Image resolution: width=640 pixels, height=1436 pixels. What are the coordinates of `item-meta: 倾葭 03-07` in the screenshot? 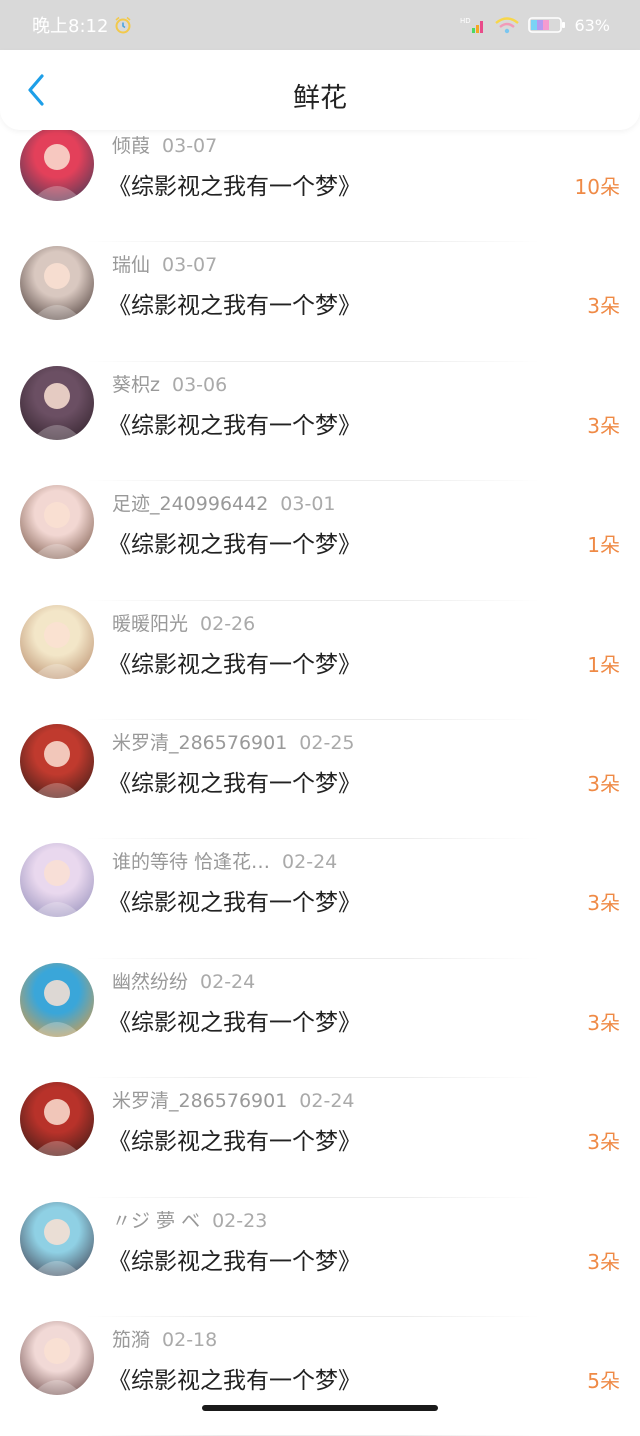 It's located at (164, 144).